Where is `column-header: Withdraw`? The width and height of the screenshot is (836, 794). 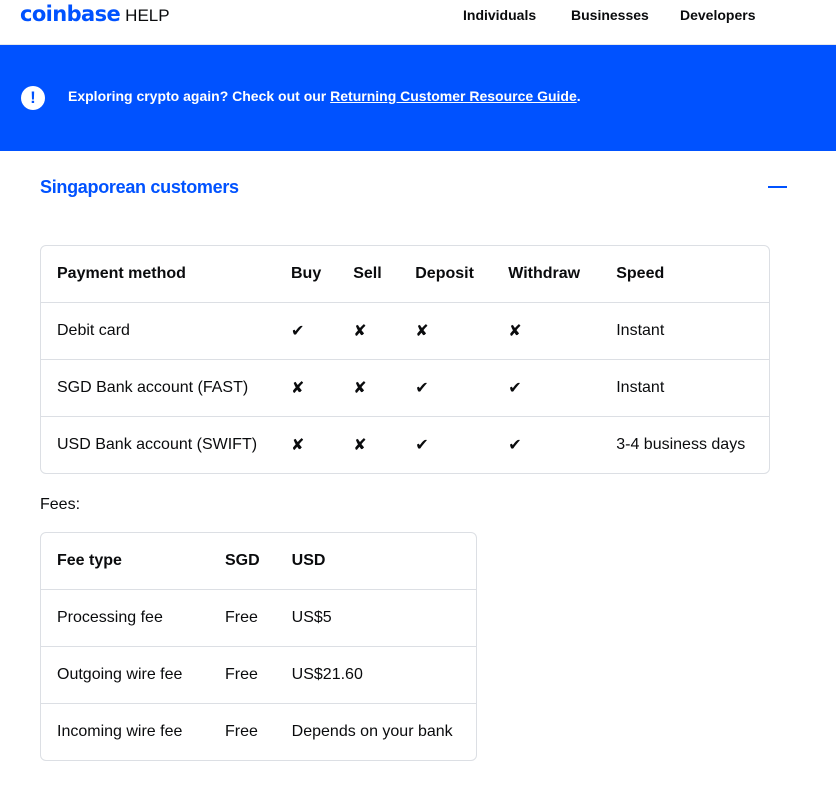 column-header: Withdraw is located at coordinates (544, 273).